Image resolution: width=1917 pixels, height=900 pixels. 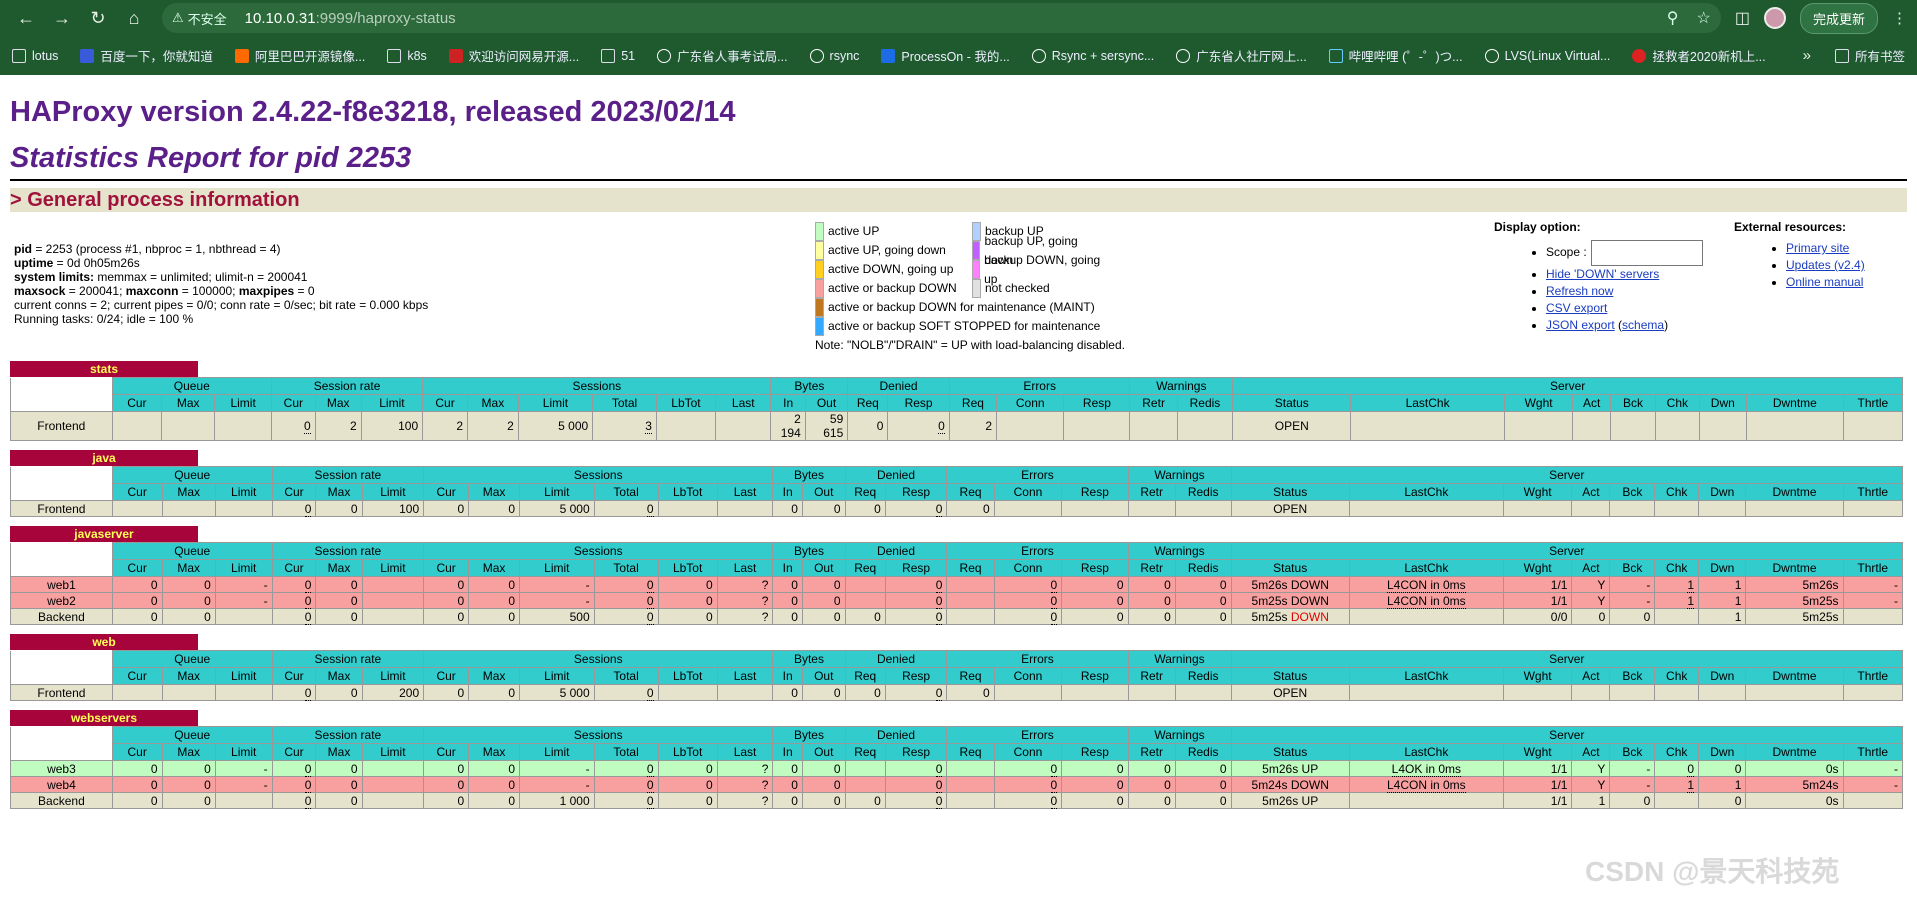 I want to click on proxy-name-javaserver: javaserver, so click(x=104, y=534).